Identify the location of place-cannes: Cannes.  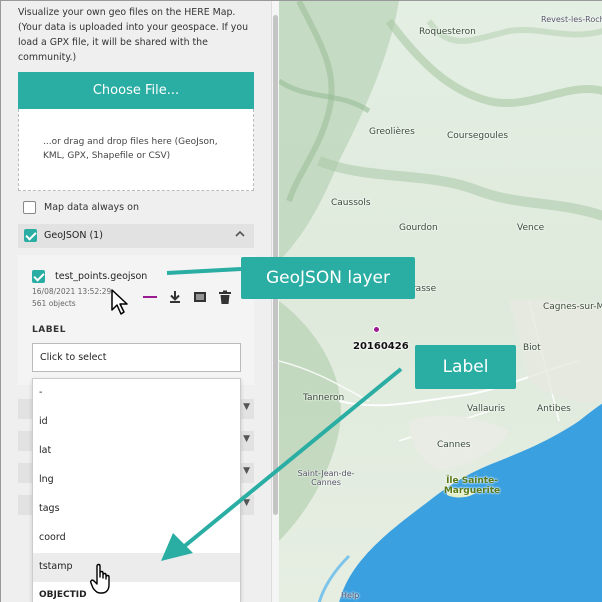
(454, 445).